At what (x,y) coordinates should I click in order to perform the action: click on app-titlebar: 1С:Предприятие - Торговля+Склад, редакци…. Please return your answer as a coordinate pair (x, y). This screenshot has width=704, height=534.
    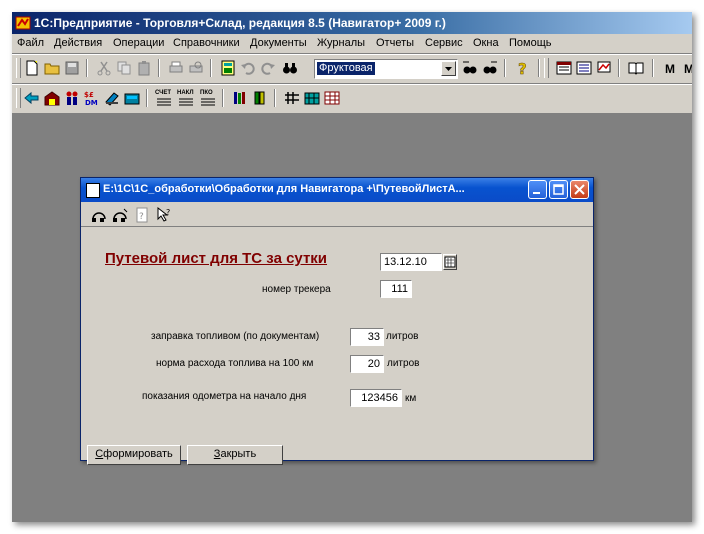
    Looking at the image, I should click on (352, 23).